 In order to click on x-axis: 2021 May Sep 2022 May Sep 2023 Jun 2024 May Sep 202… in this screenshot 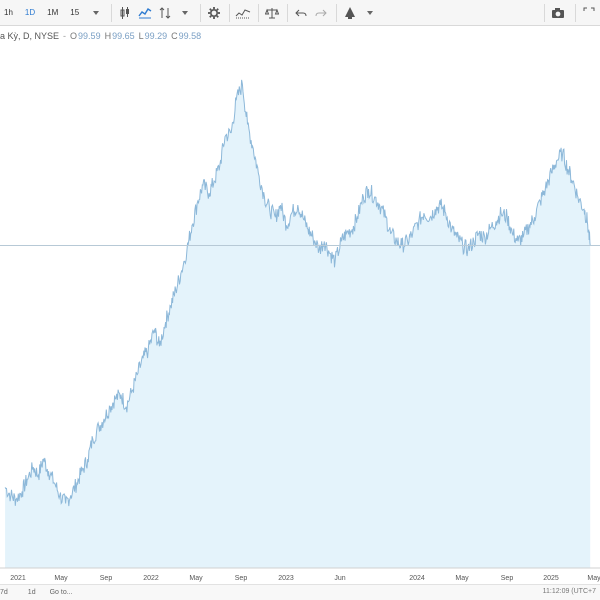, I will do `click(300, 574)`.